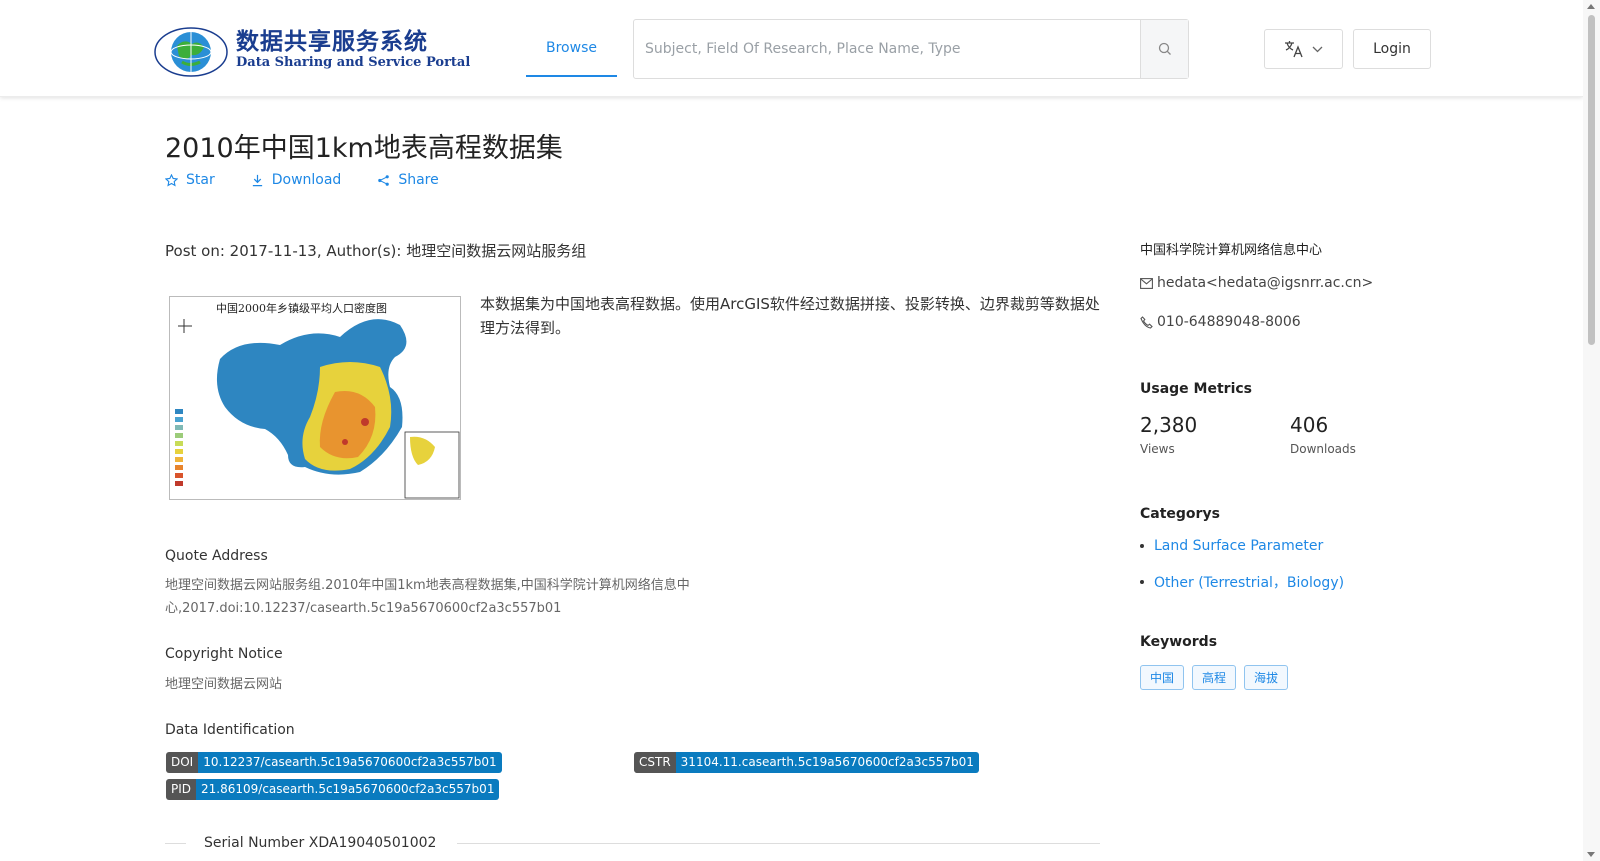 This screenshot has width=1600, height=861. Describe the element at coordinates (332, 41) in the screenshot. I see `logo-chinese-text: 数据共享服务系统` at that location.